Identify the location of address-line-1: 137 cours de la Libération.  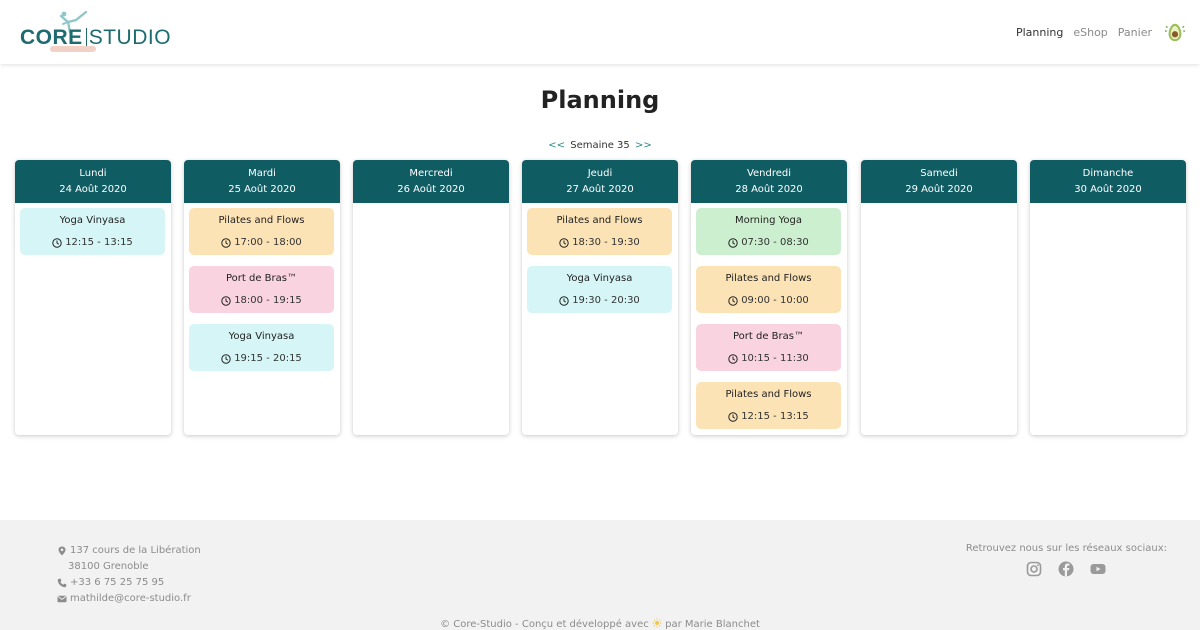
(135, 550).